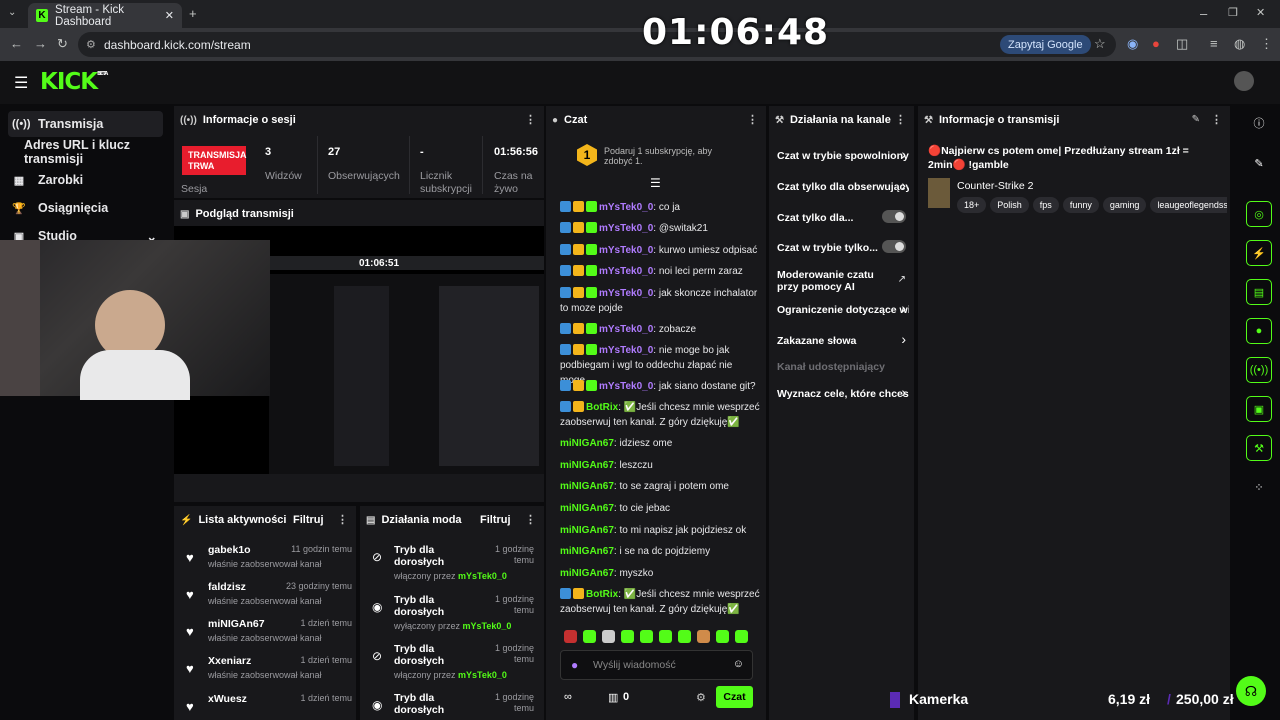 The height and width of the screenshot is (720, 1280). I want to click on chat-text: myszko, so click(636, 573).